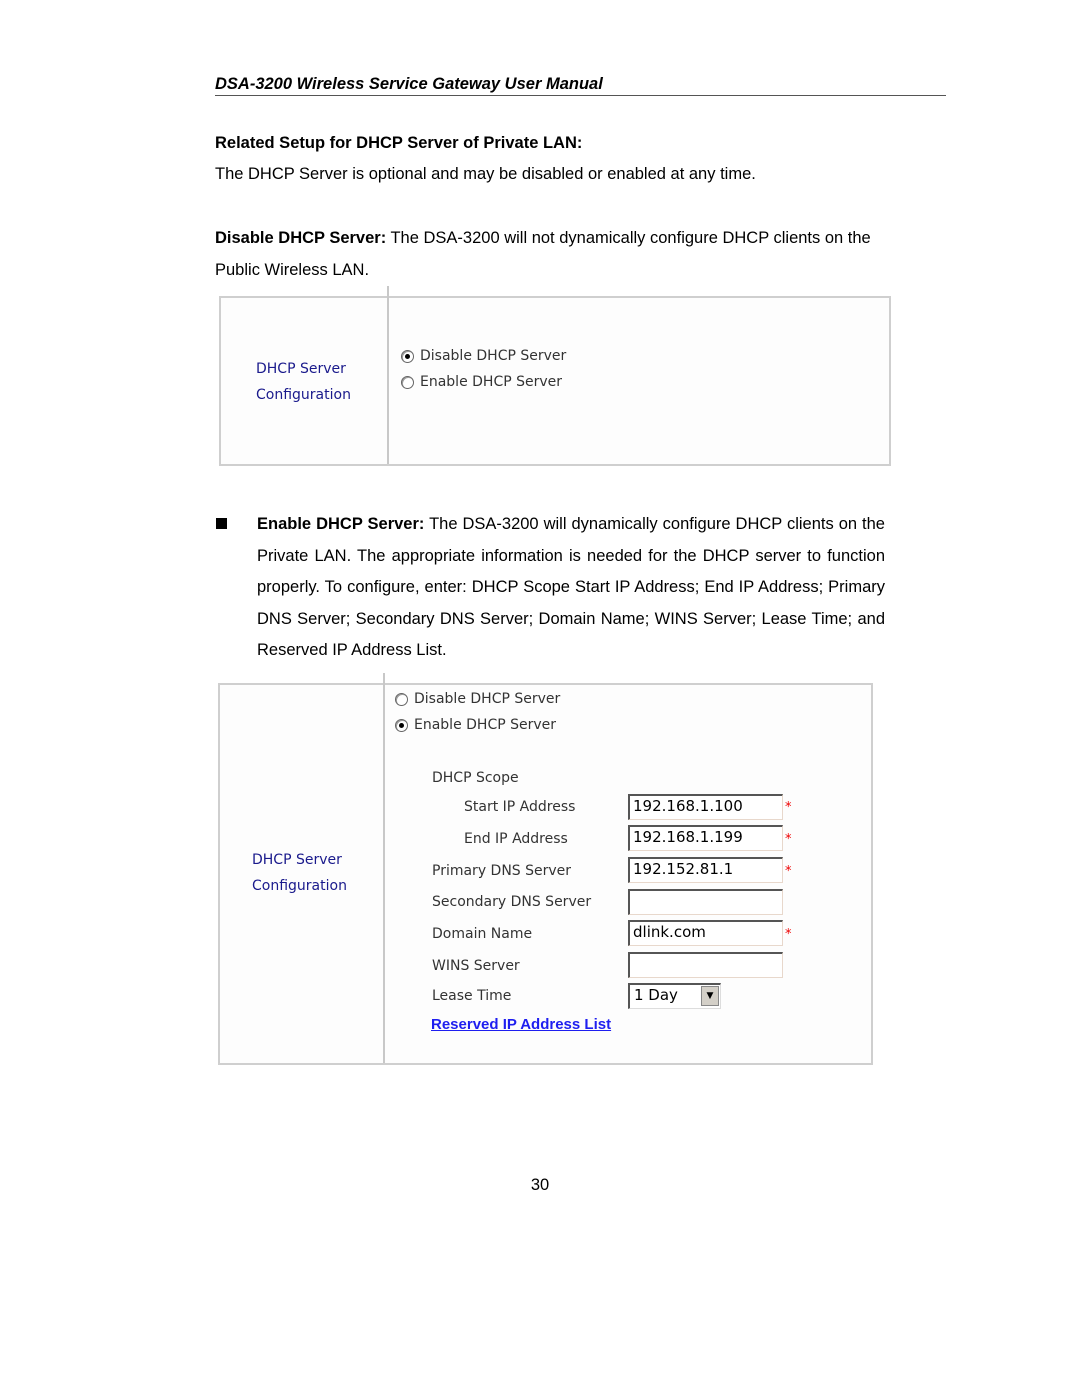  I want to click on end-ip-input: 192.168.1.199, so click(705, 838).